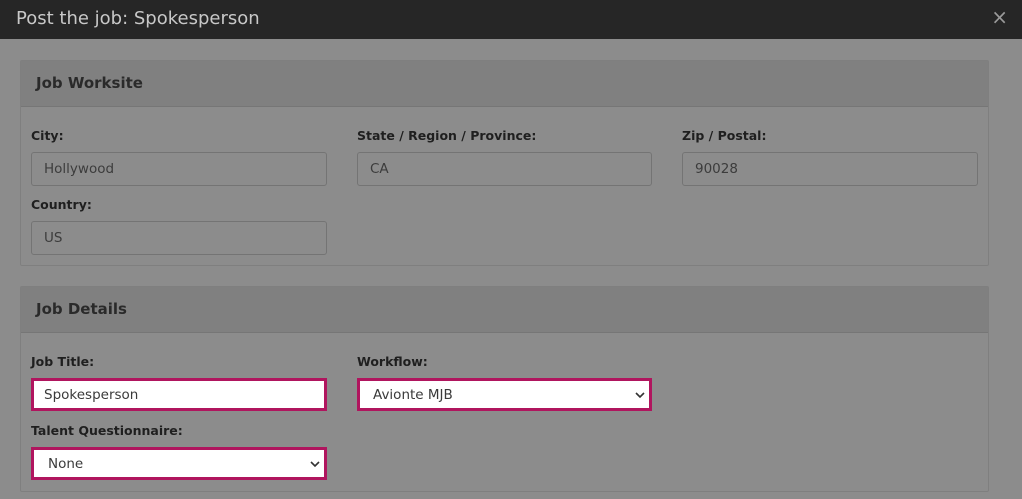  I want to click on city-label: City:, so click(47, 135).